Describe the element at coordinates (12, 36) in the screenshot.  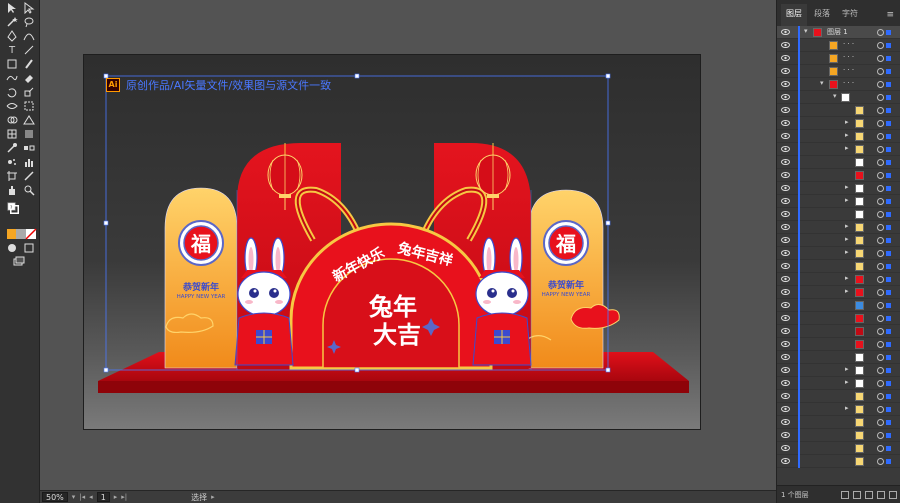
I see `pen-tool-icon` at that location.